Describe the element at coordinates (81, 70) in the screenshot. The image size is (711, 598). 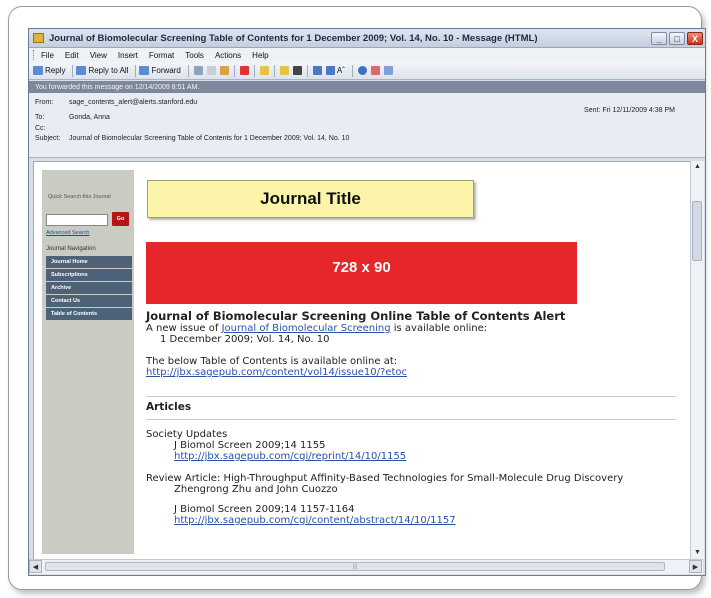
I see `reply-all-icon` at that location.